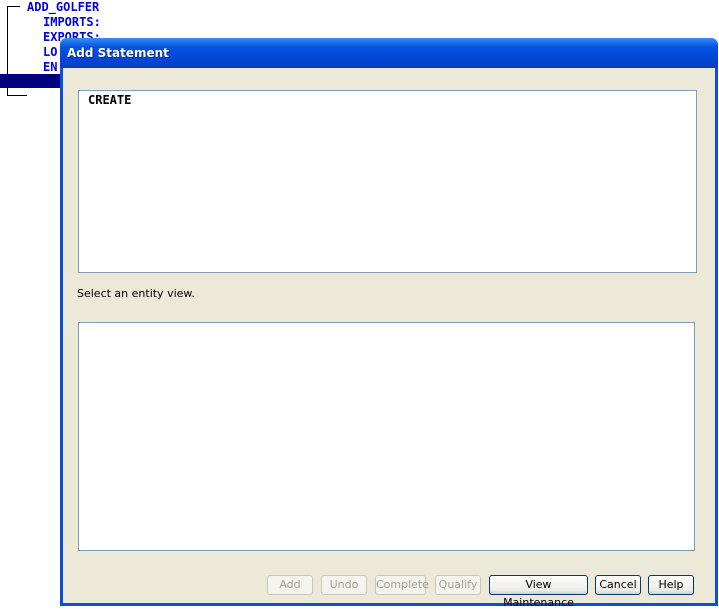 This screenshot has width=719, height=612. I want to click on dialog-title-bar: Add Statement, so click(389, 53).